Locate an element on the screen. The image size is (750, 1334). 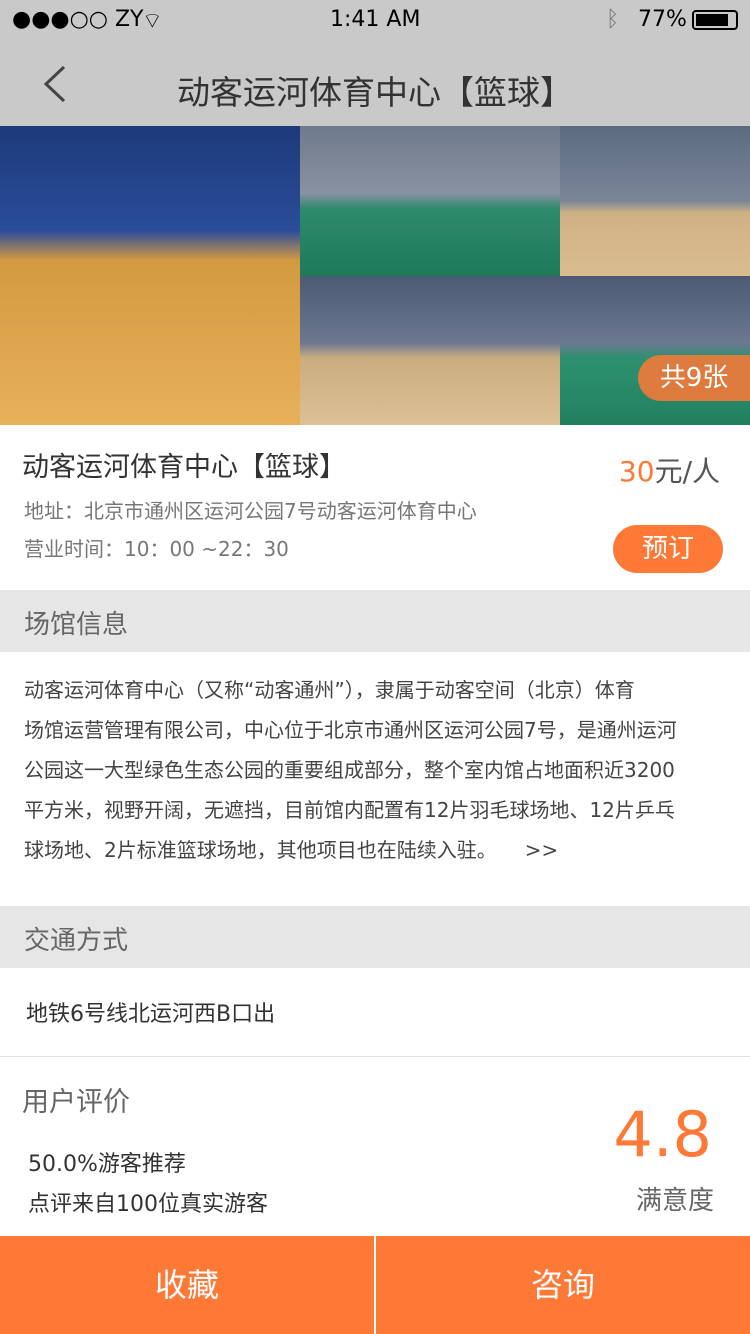
battery-icon is located at coordinates (715, 20).